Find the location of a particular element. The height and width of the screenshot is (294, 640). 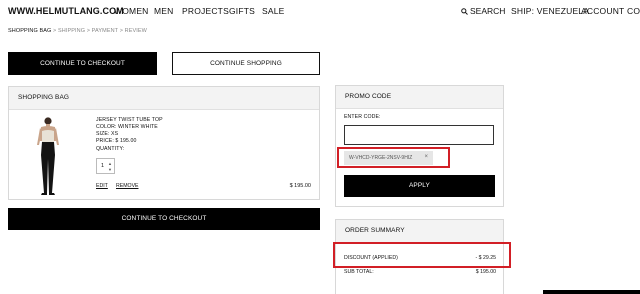

highlight-promo-code is located at coordinates (393, 157).